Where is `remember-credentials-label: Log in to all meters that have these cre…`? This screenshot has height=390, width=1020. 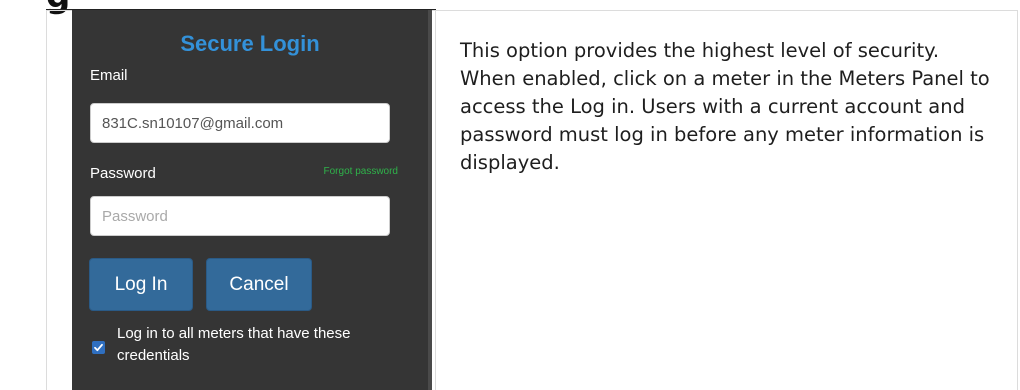 remember-credentials-label: Log in to all meters that have these cre… is located at coordinates (234, 344).